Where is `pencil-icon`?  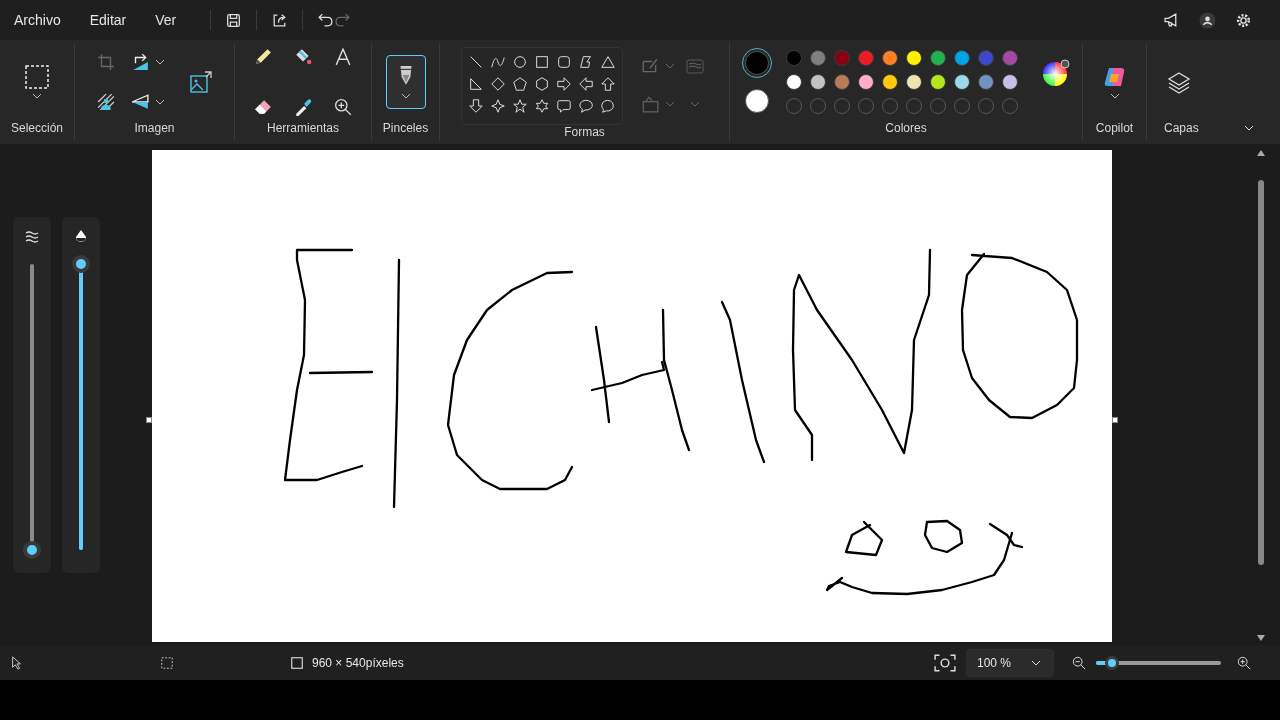 pencil-icon is located at coordinates (263, 57).